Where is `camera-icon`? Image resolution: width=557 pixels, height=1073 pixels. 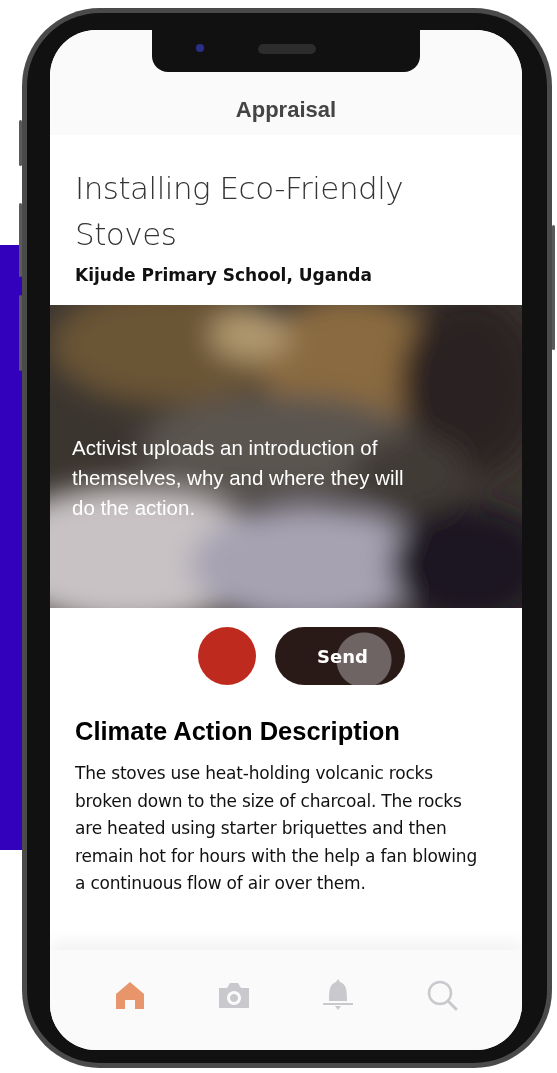
camera-icon is located at coordinates (234, 995).